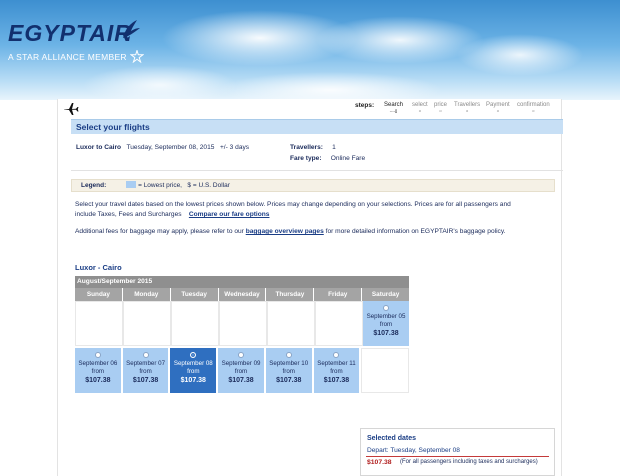 The height and width of the screenshot is (476, 620). Describe the element at coordinates (334, 147) in the screenshot. I see `travellers-value: 1` at that location.